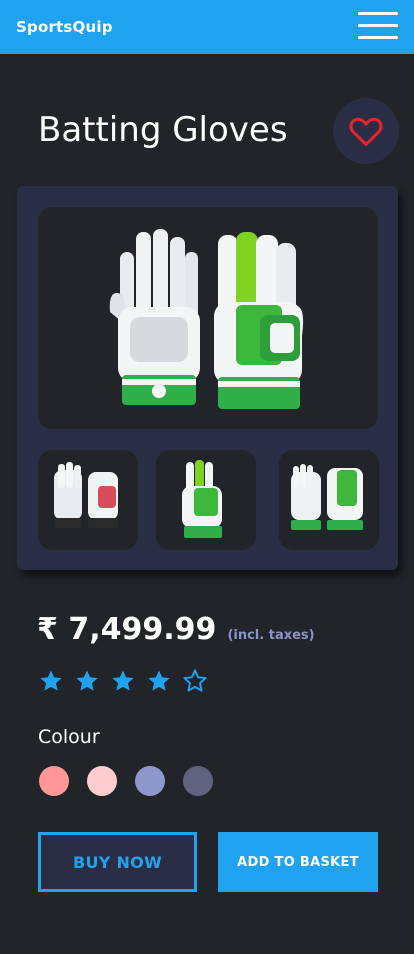  What do you see at coordinates (207, 27) in the screenshot?
I see `top-bar: SportsQuip` at bounding box center [207, 27].